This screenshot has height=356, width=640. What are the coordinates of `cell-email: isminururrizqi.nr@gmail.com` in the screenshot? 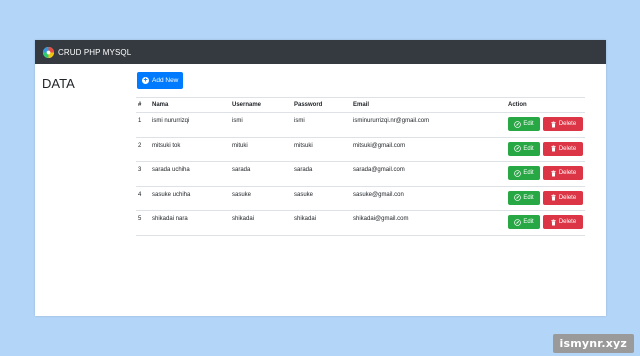 It's located at (428, 125).